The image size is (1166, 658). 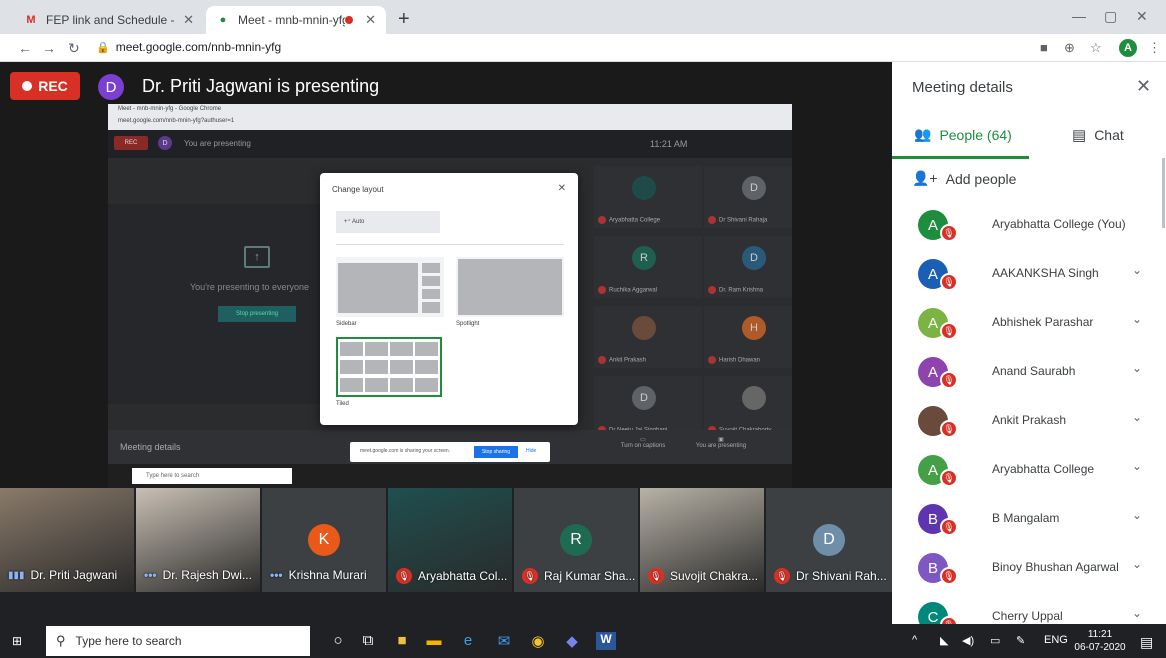 I want to click on tab-chat: ▤ Chat, so click(x=1098, y=135).